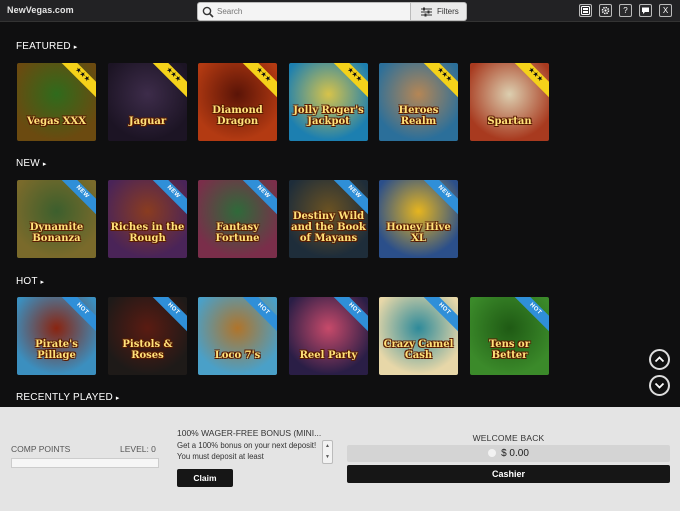  I want to click on game-tile: Honey Hive XL NEW, so click(418, 219).